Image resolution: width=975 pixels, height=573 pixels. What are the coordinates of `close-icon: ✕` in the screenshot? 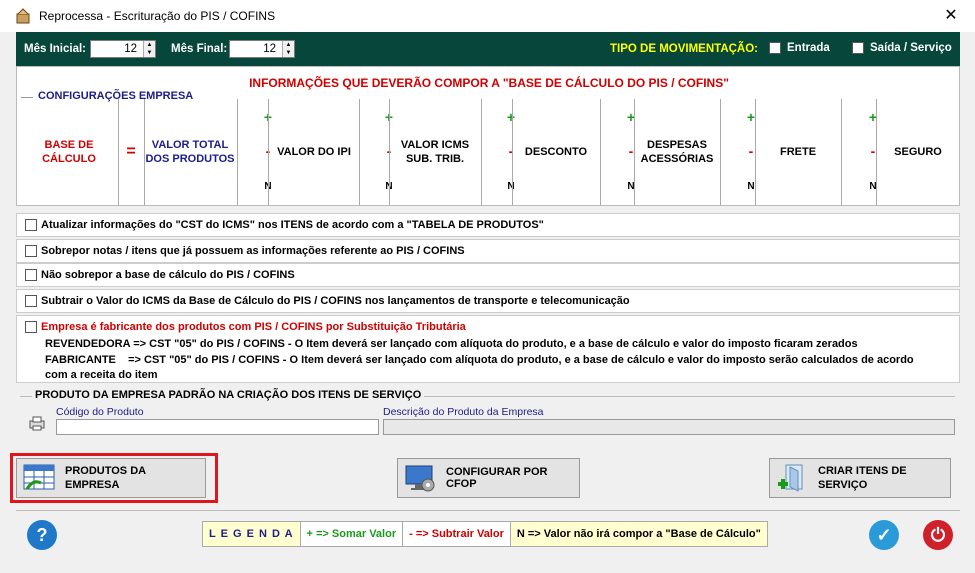 It's located at (951, 16).